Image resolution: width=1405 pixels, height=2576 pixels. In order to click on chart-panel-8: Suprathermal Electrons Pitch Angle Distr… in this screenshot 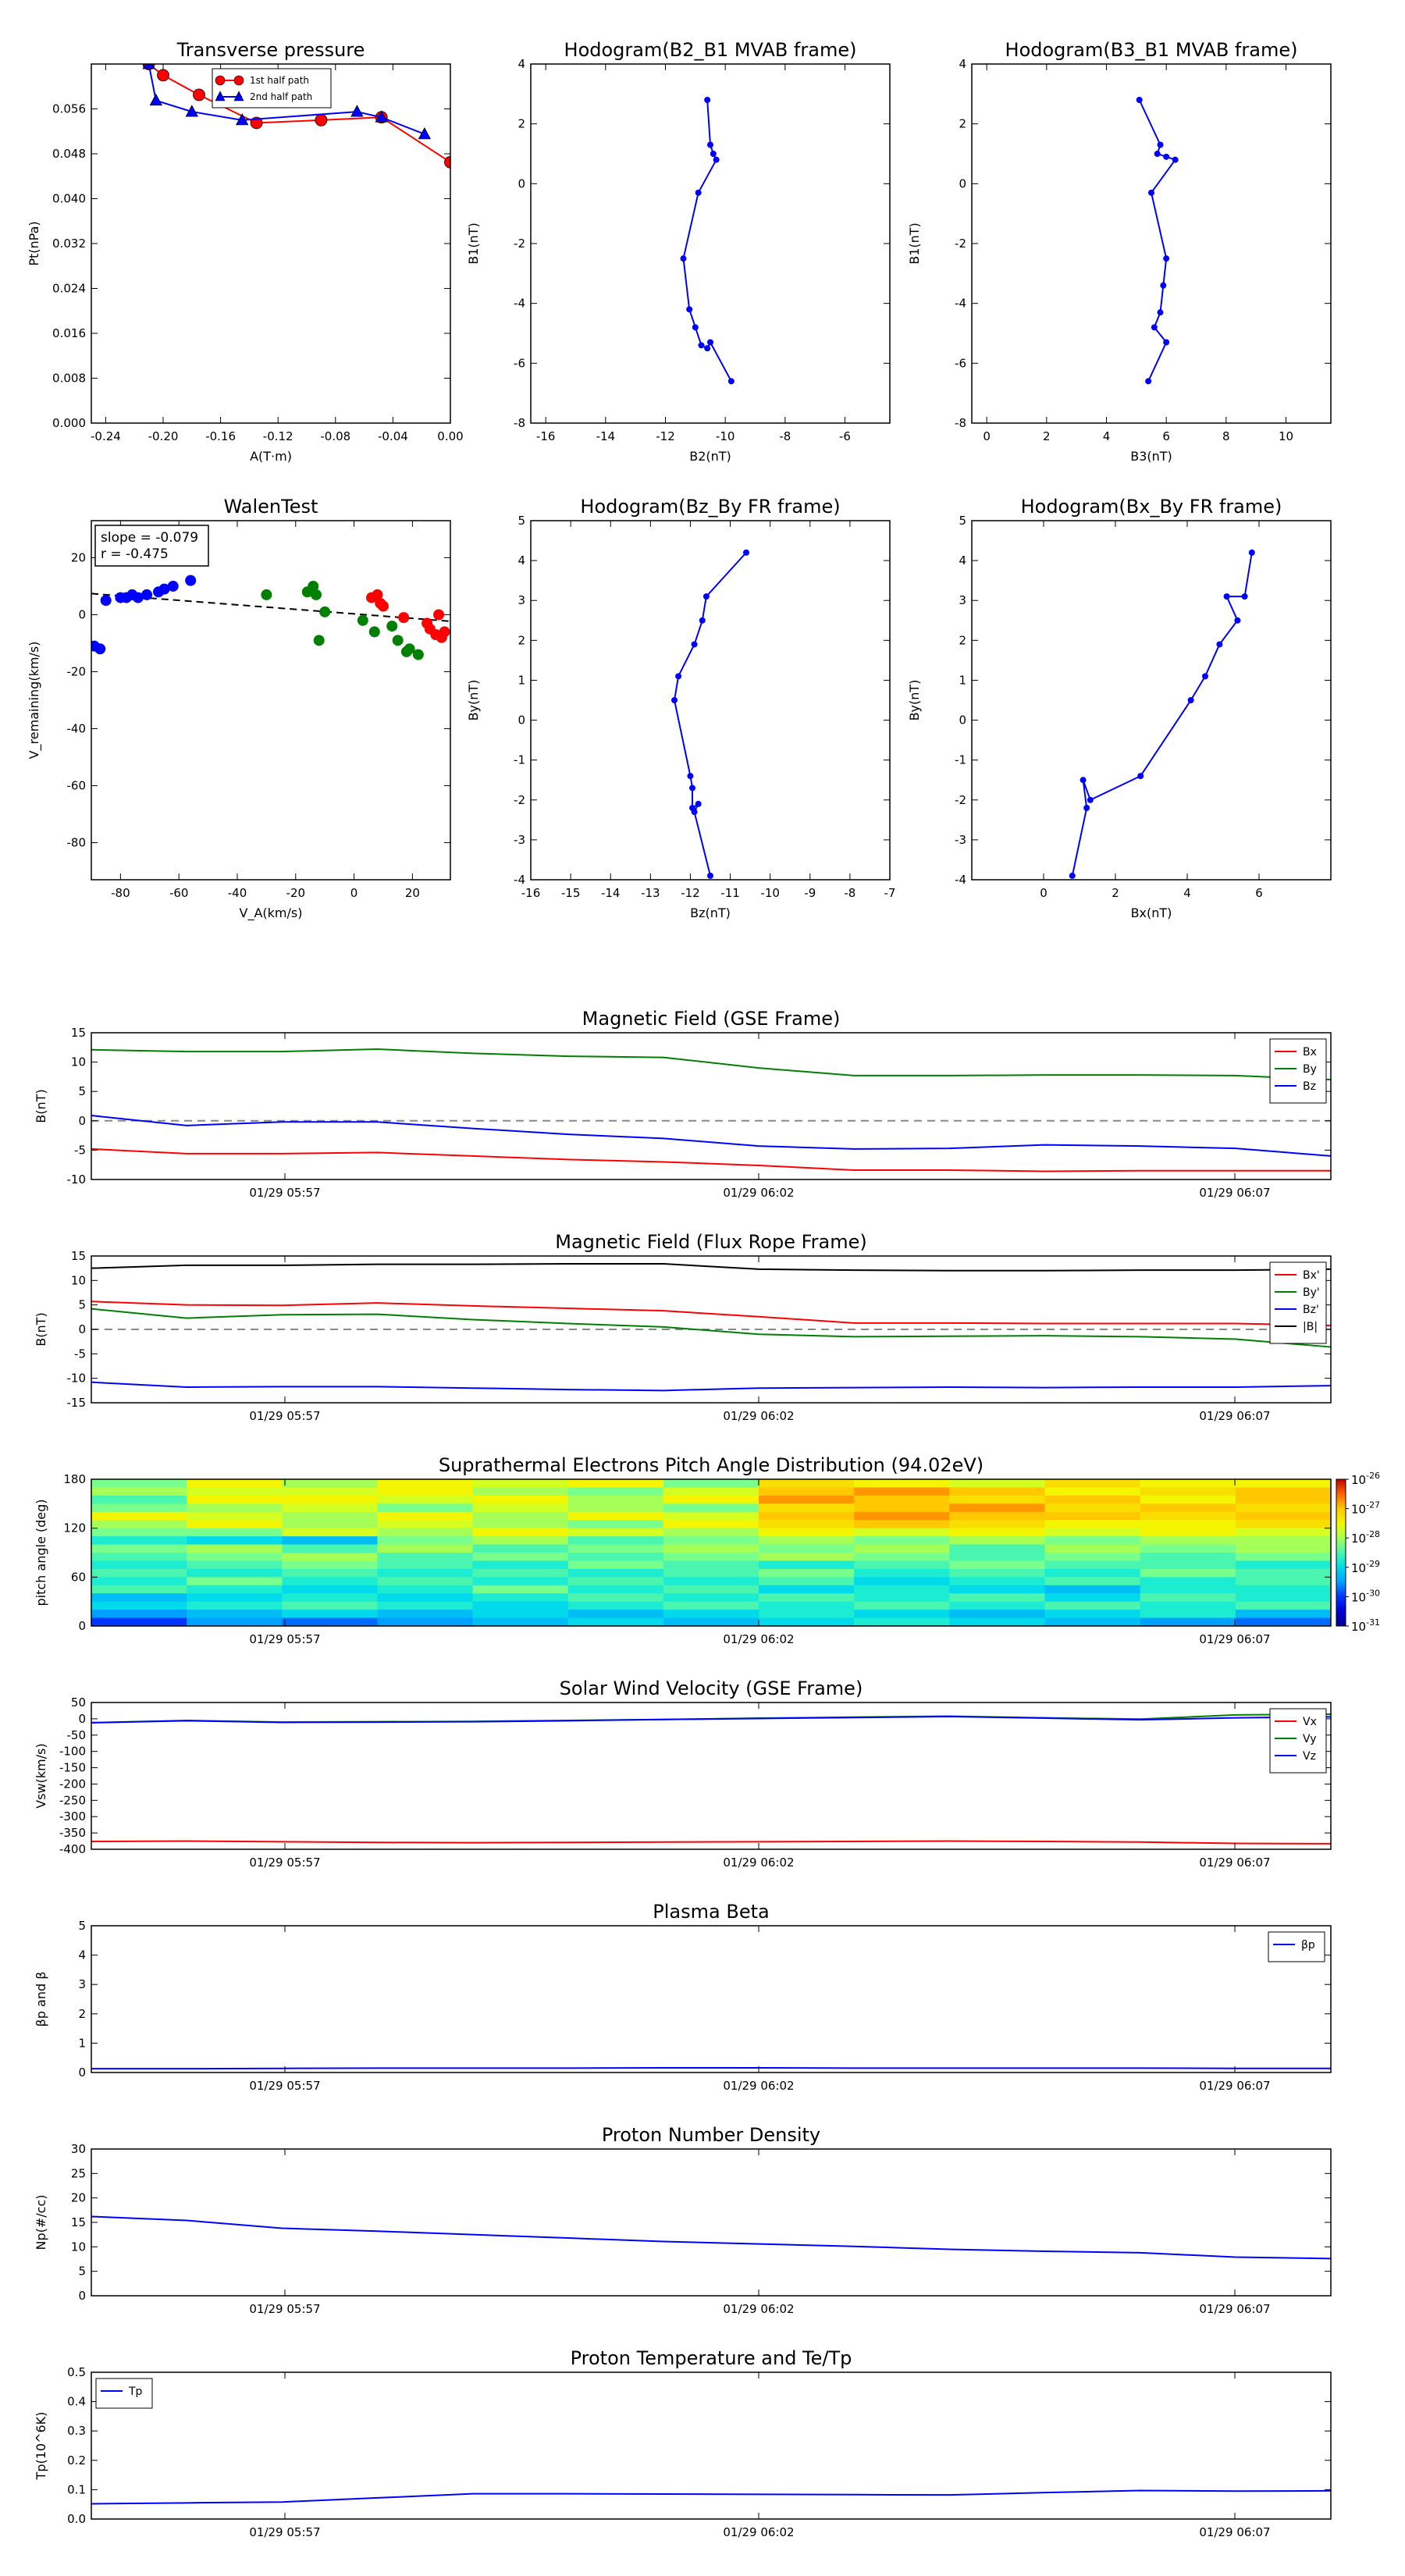, I will do `click(707, 1550)`.